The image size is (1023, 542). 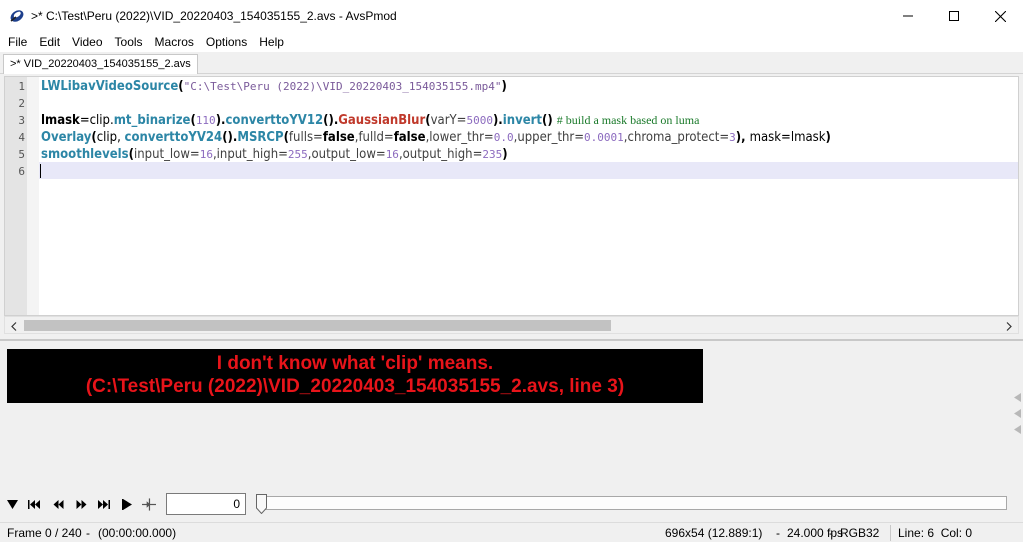 What do you see at coordinates (714, 533) in the screenshot?
I see `status-resolution: 696x54 (12.889:1)` at bounding box center [714, 533].